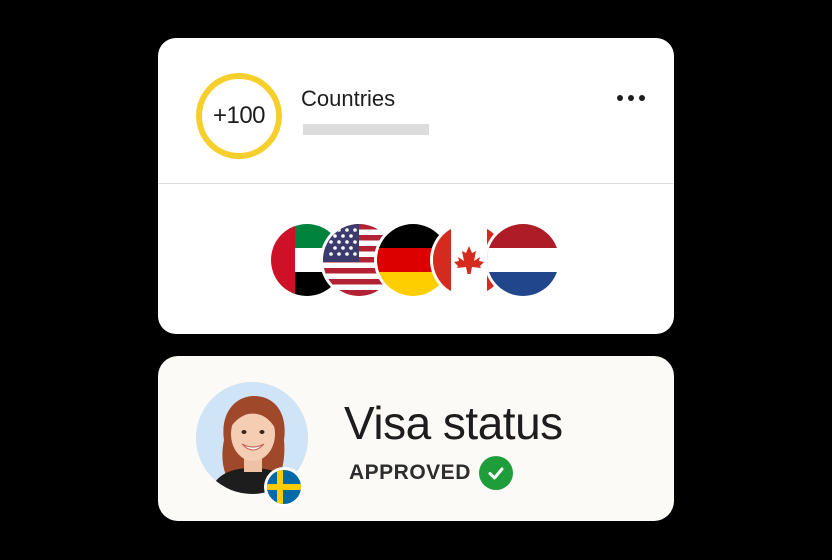 This screenshot has width=832, height=560. Describe the element at coordinates (284, 487) in the screenshot. I see `sweden-flag-icon` at that location.